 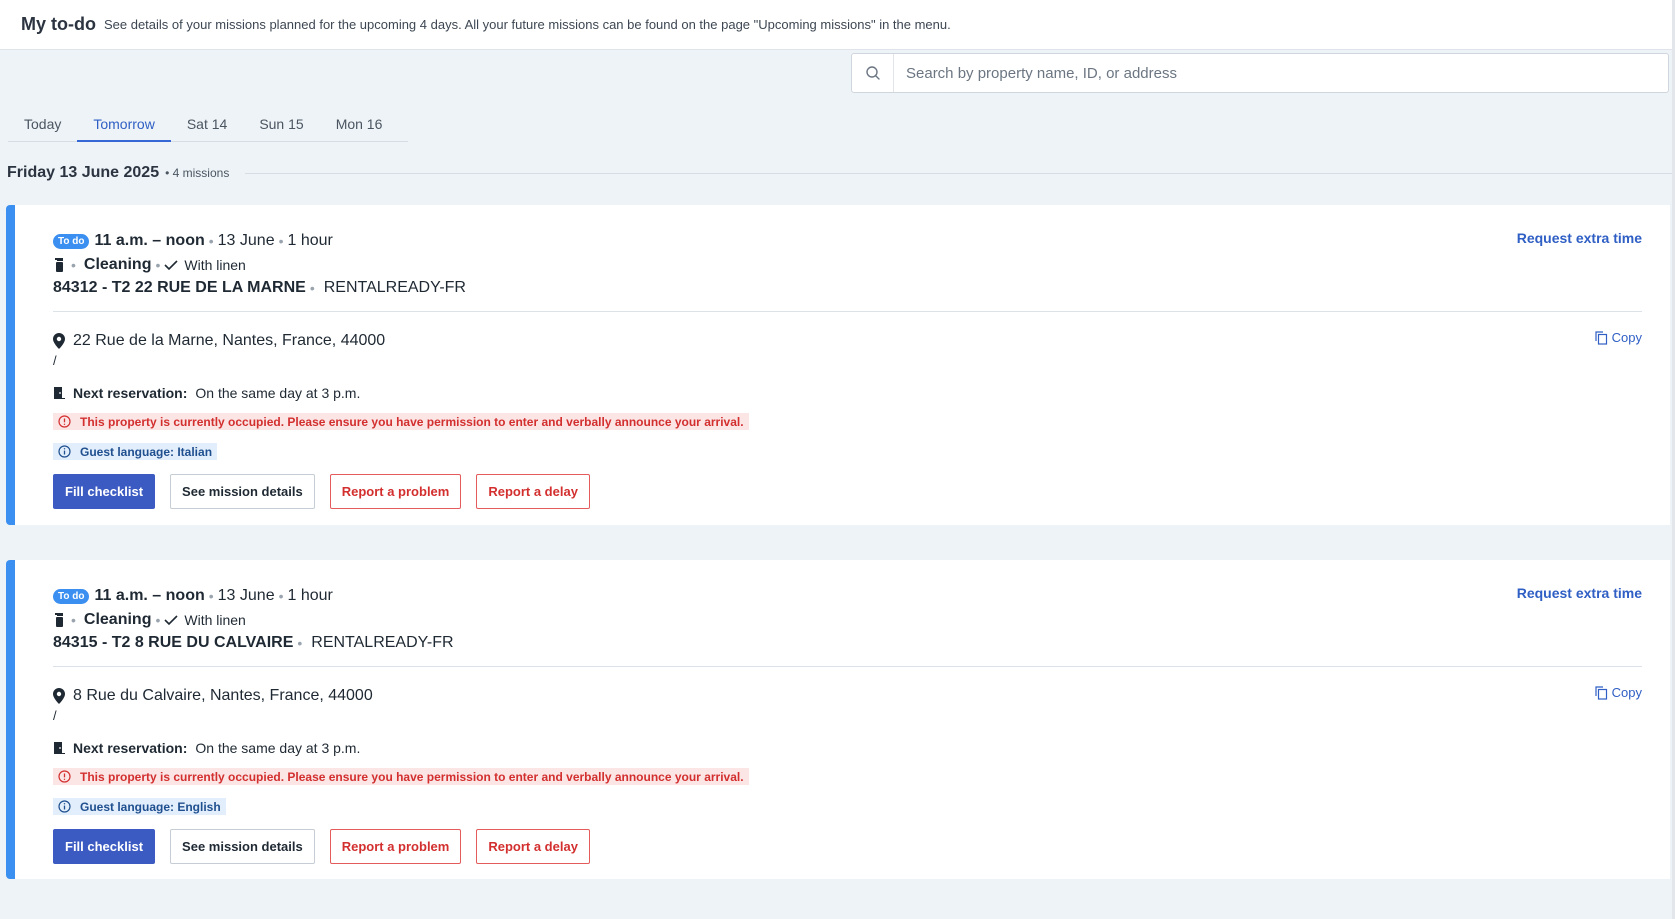 What do you see at coordinates (197, 173) in the screenshot?
I see `mission-count: • 4 missions` at bounding box center [197, 173].